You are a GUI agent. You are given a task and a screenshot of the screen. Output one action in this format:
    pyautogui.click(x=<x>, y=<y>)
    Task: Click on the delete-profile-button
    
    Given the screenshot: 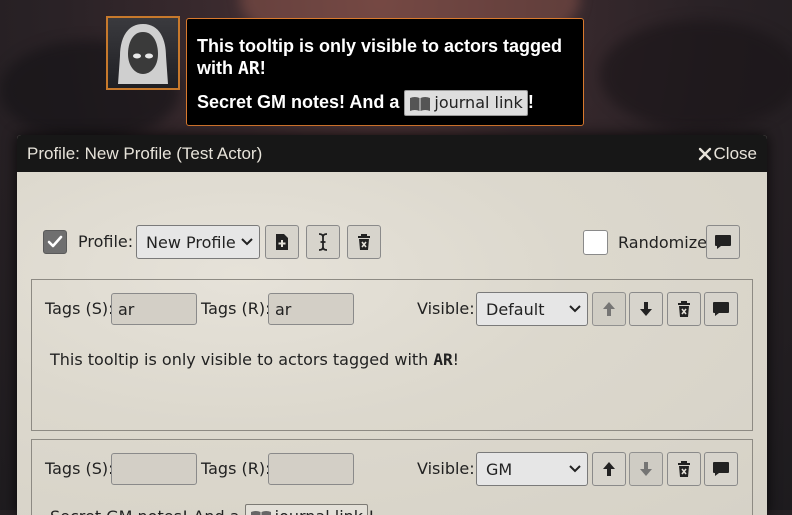 What is the action you would take?
    pyautogui.click(x=364, y=242)
    